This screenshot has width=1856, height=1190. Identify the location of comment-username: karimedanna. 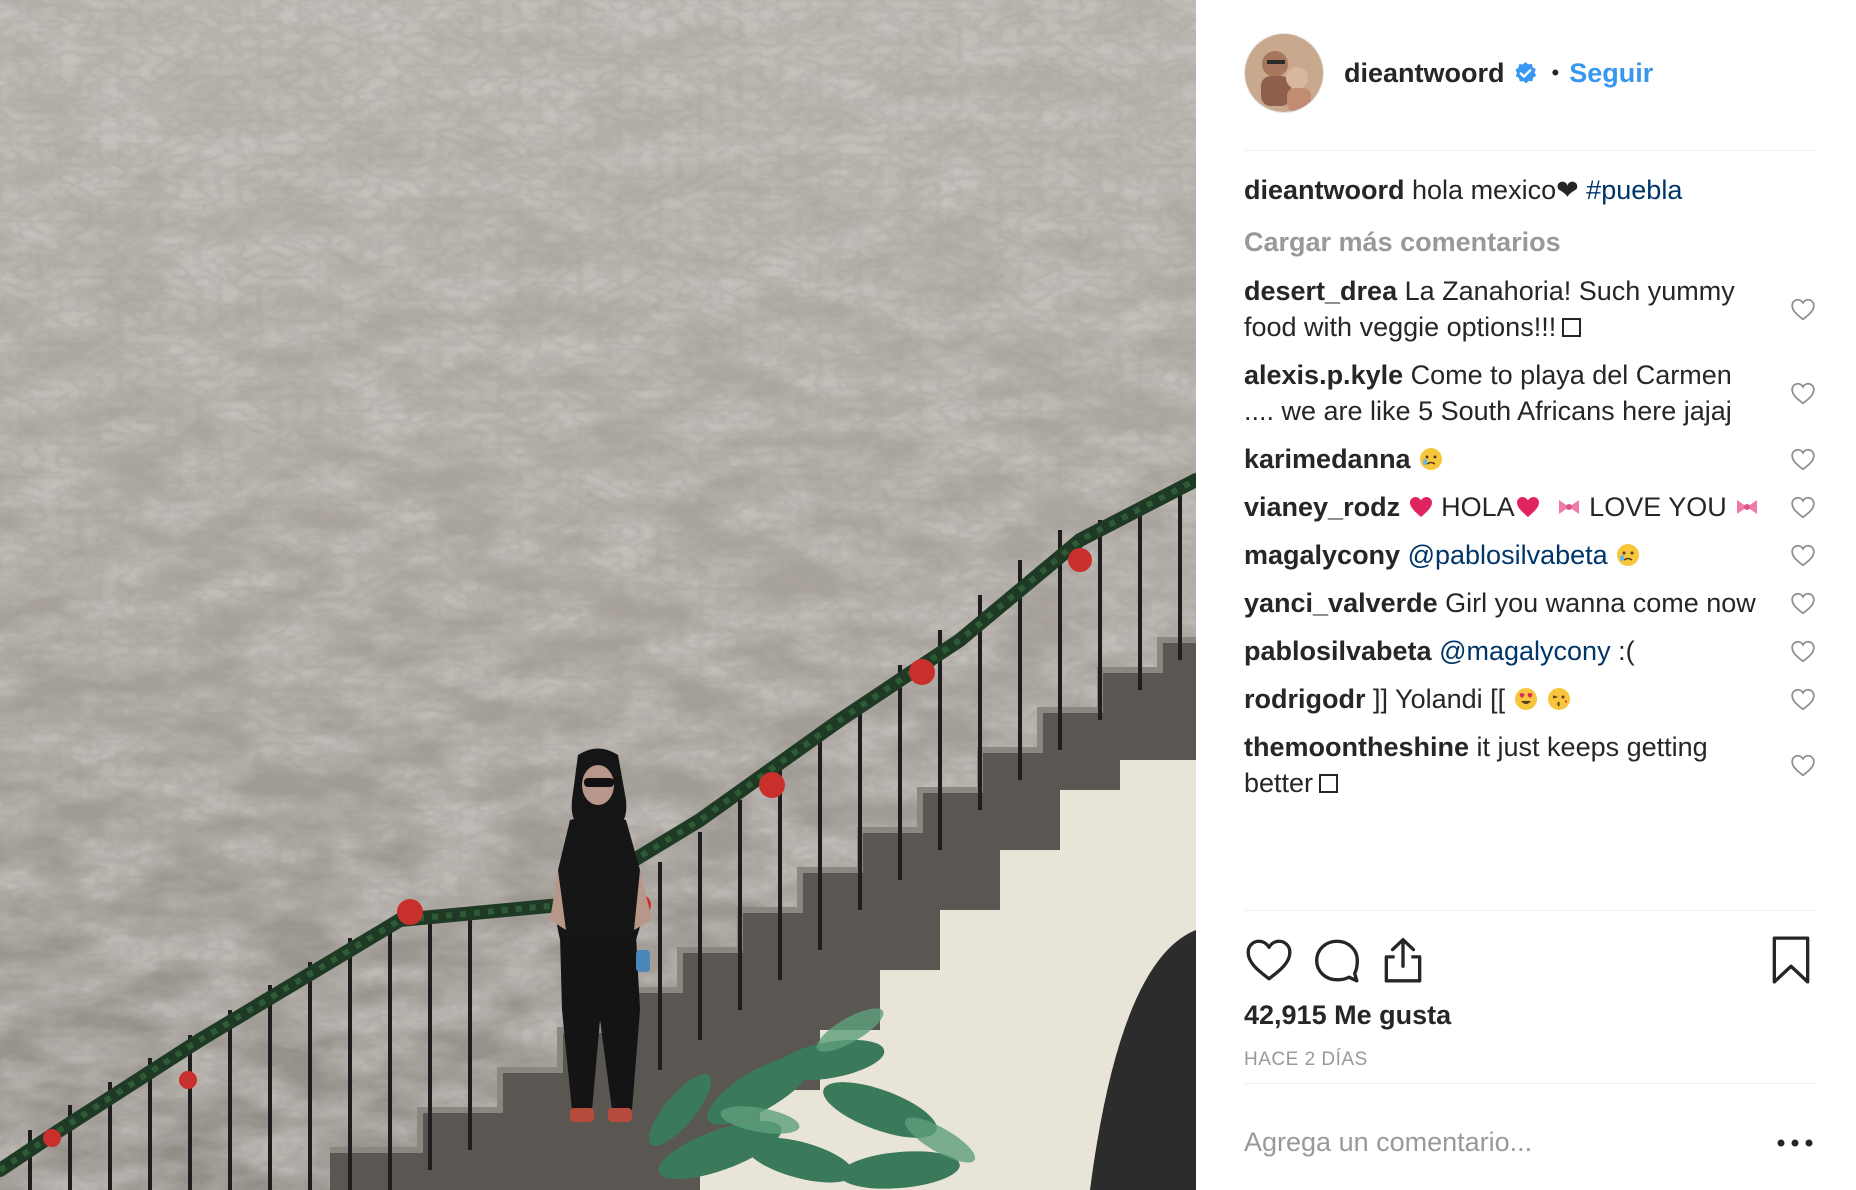
(1327, 459).